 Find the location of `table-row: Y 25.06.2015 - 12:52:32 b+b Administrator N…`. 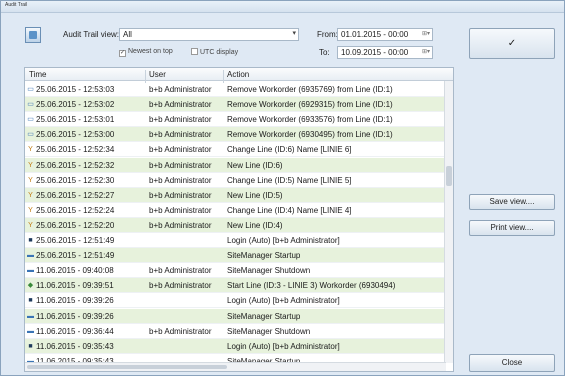

table-row: Y 25.06.2015 - 12:52:32 b+b Administrator N… is located at coordinates (235, 165).